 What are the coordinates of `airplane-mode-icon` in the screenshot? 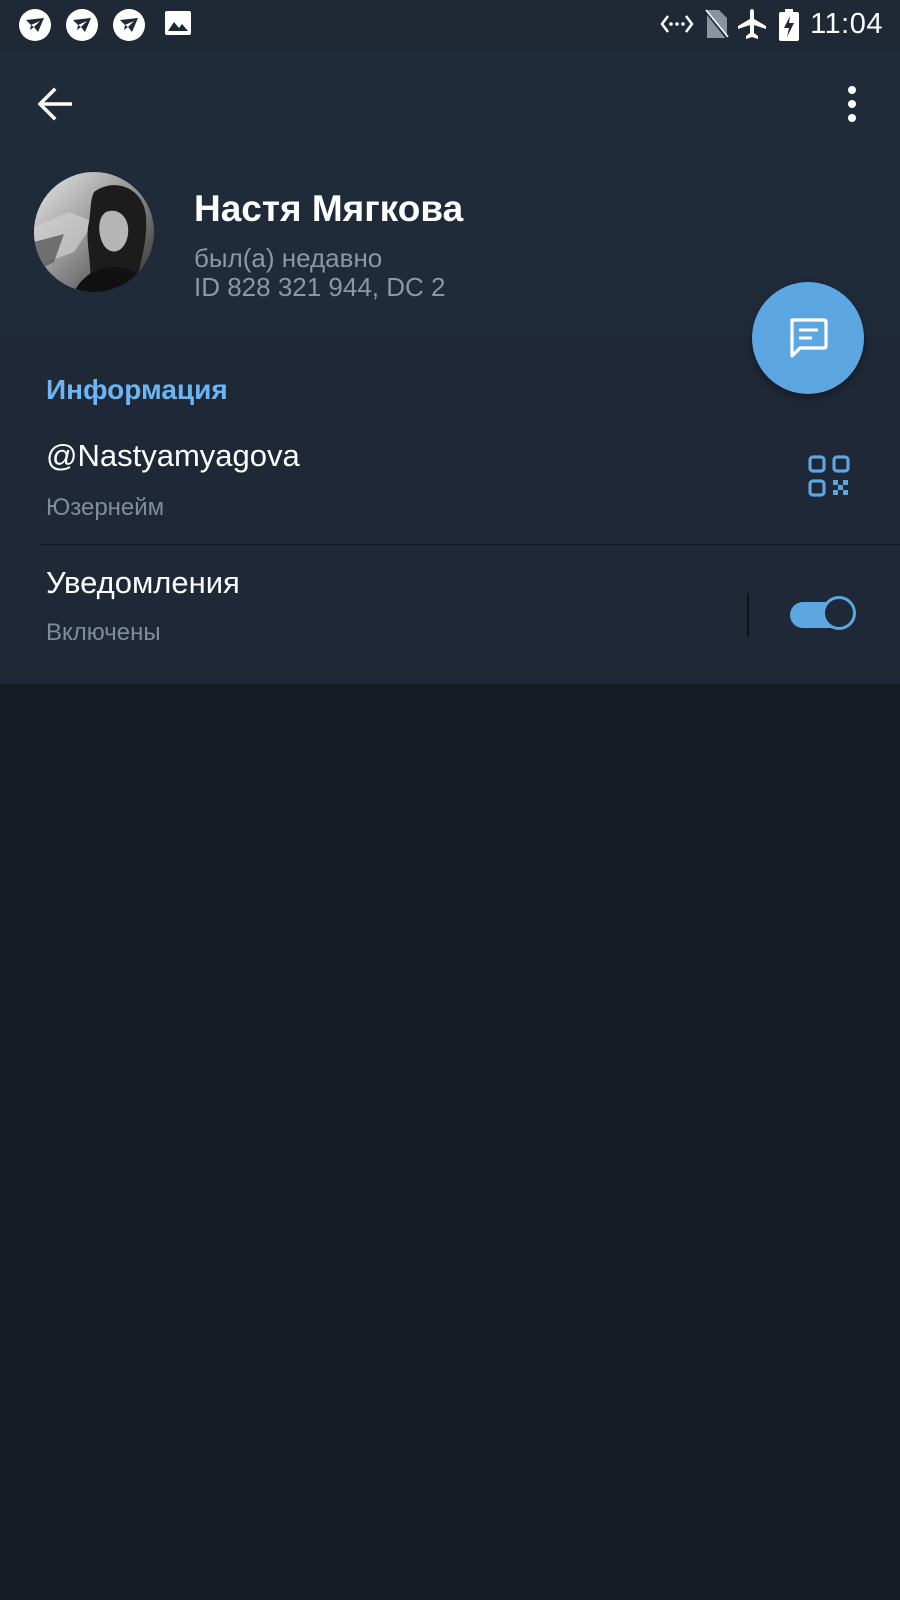 It's located at (752, 24).